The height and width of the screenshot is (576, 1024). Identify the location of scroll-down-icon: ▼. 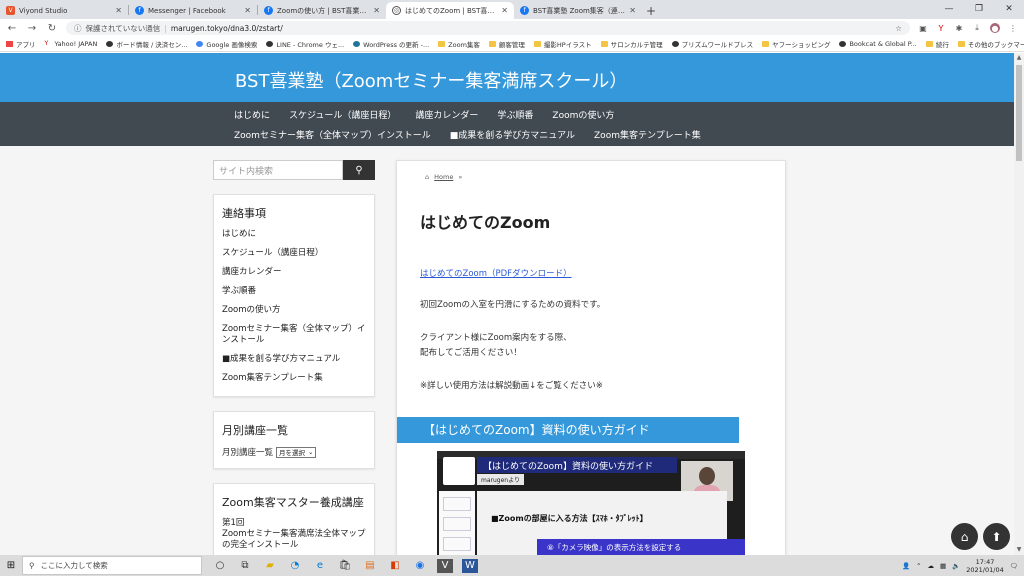
(1019, 550).